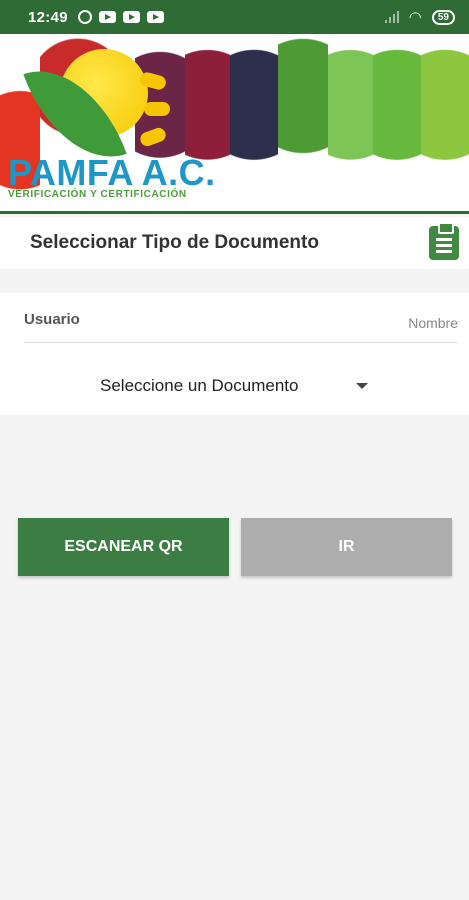 The image size is (469, 900). Describe the element at coordinates (84, 17) in the screenshot. I see `alarm-icon` at that location.